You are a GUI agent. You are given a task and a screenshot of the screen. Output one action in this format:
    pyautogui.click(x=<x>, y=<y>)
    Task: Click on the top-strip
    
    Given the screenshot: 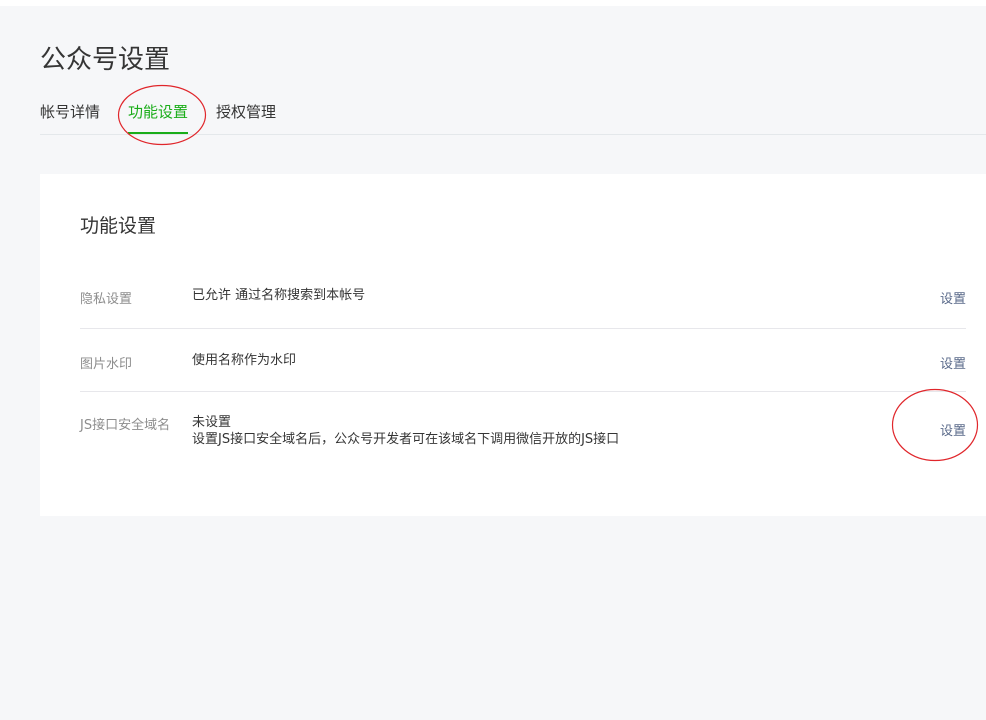 What is the action you would take?
    pyautogui.click(x=493, y=3)
    